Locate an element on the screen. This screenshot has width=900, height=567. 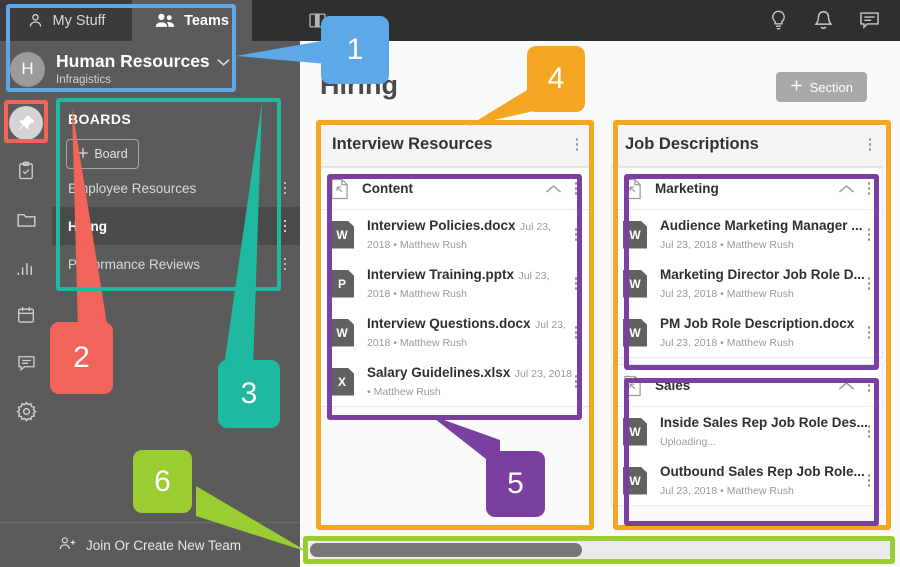
team-name: Human Resources is located at coordinates (143, 61).